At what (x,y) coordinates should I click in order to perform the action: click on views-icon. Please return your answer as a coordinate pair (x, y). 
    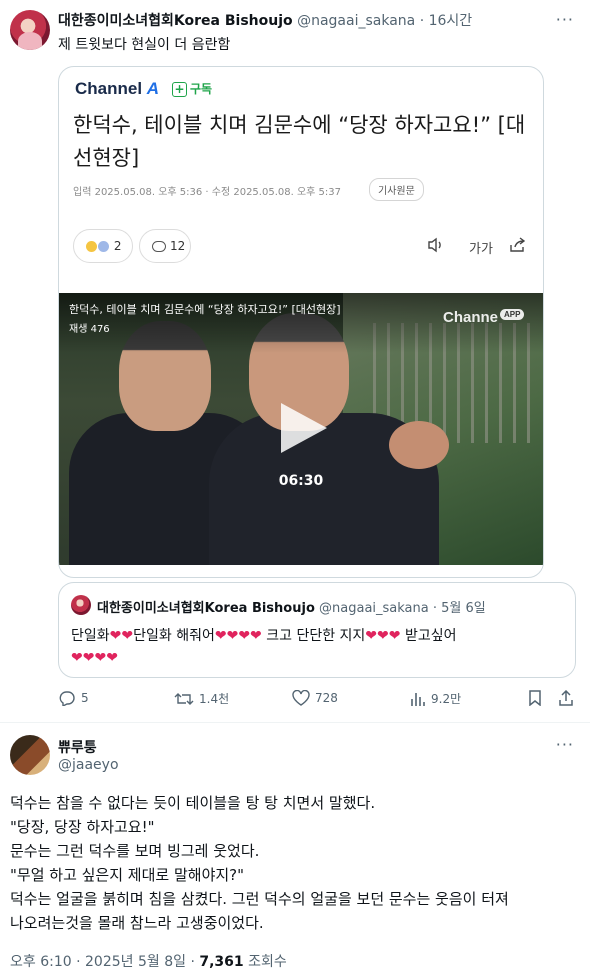
    Looking at the image, I should click on (418, 699).